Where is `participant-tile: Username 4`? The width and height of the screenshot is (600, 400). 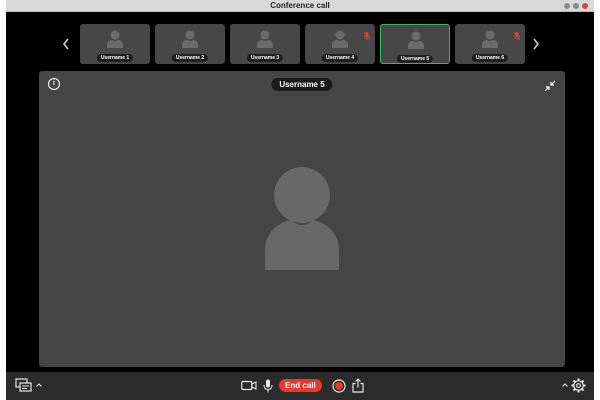 participant-tile: Username 4 is located at coordinates (340, 44).